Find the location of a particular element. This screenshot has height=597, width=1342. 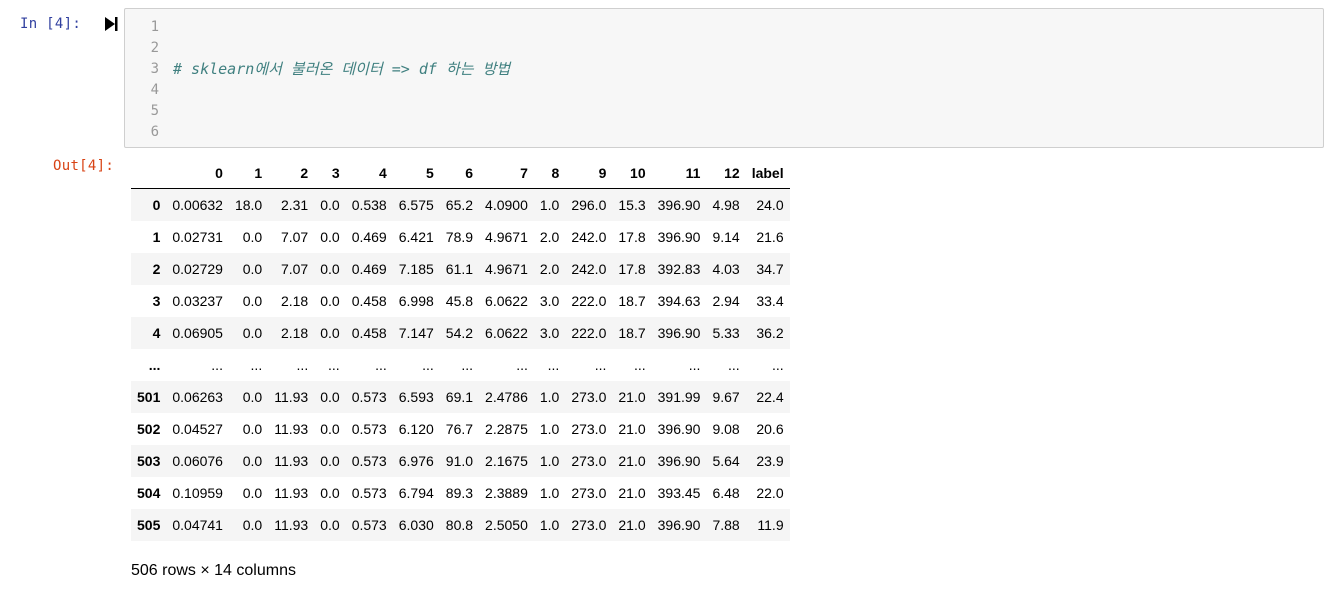

table-cell: 6.593 is located at coordinates (416, 397).